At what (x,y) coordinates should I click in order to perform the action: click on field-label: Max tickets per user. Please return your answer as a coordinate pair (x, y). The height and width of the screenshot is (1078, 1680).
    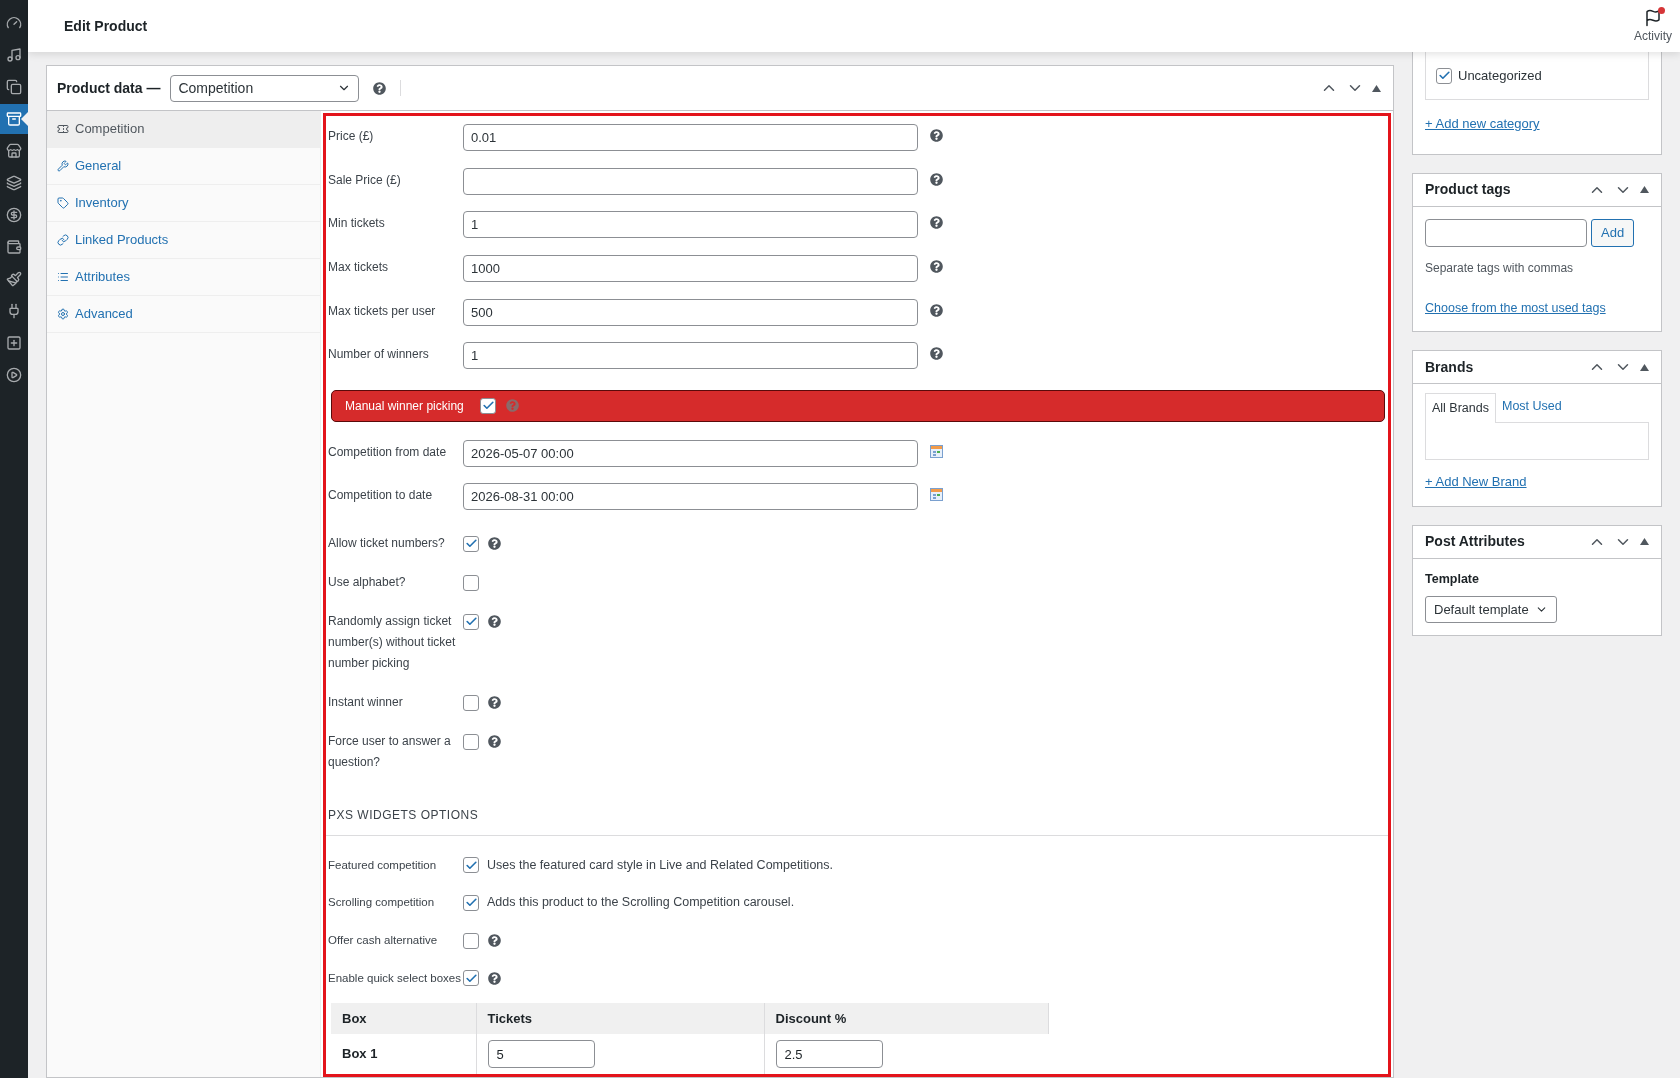
    Looking at the image, I should click on (382, 311).